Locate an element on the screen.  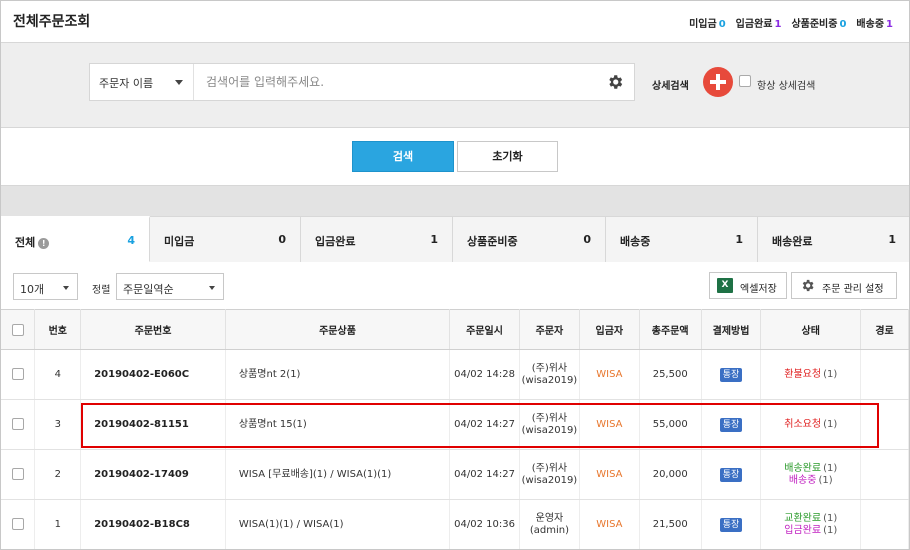
status-tabs: 전체! 4 미입금 0 입금완료 1 상품준비중 0 배송중 1 배송완료 1 is located at coordinates (455, 239).